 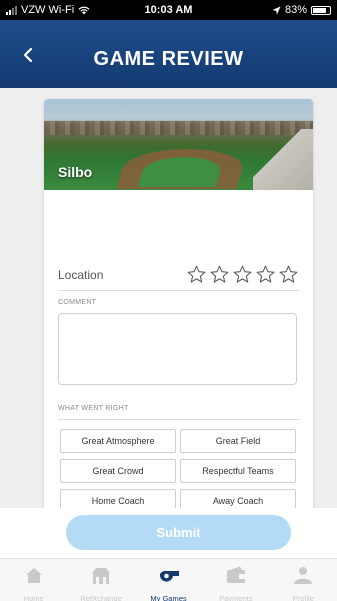 I want to click on star-rating, so click(x=242, y=274).